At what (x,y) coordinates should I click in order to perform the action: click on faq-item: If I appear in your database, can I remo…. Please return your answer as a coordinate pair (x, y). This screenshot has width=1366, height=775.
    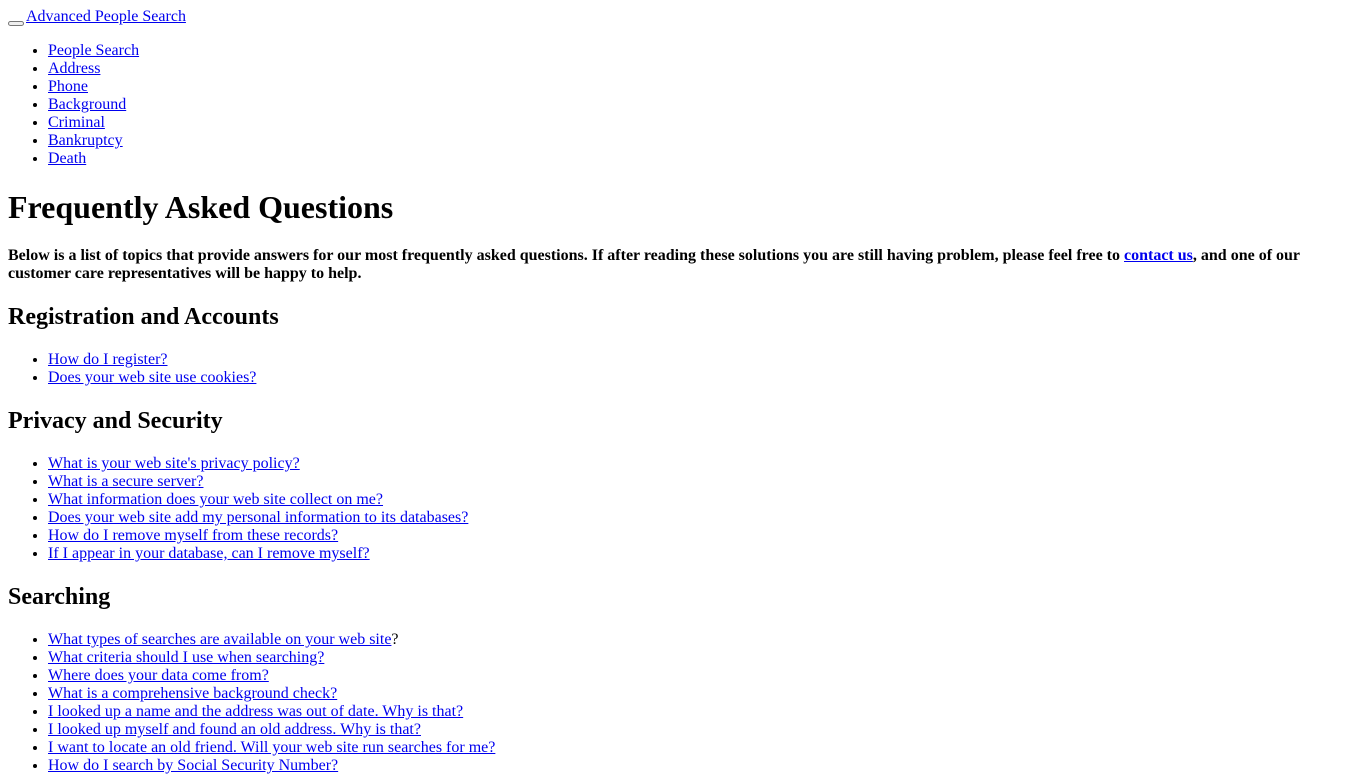
    Looking at the image, I should click on (703, 554).